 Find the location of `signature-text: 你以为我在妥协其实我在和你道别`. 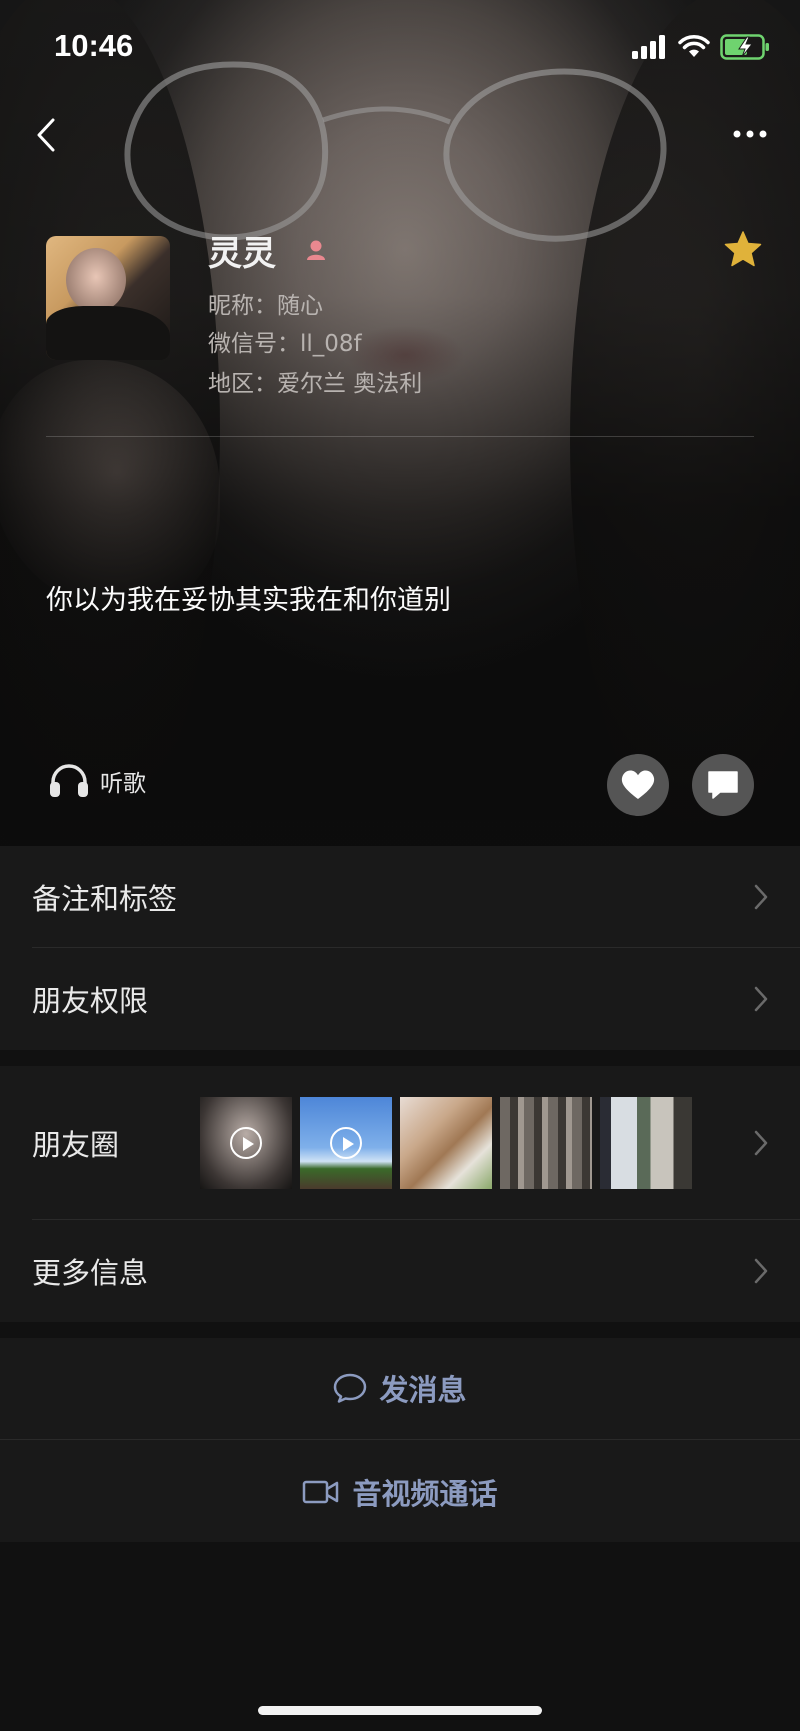

signature-text: 你以为我在妥协其实我在和你道别 is located at coordinates (248, 600).